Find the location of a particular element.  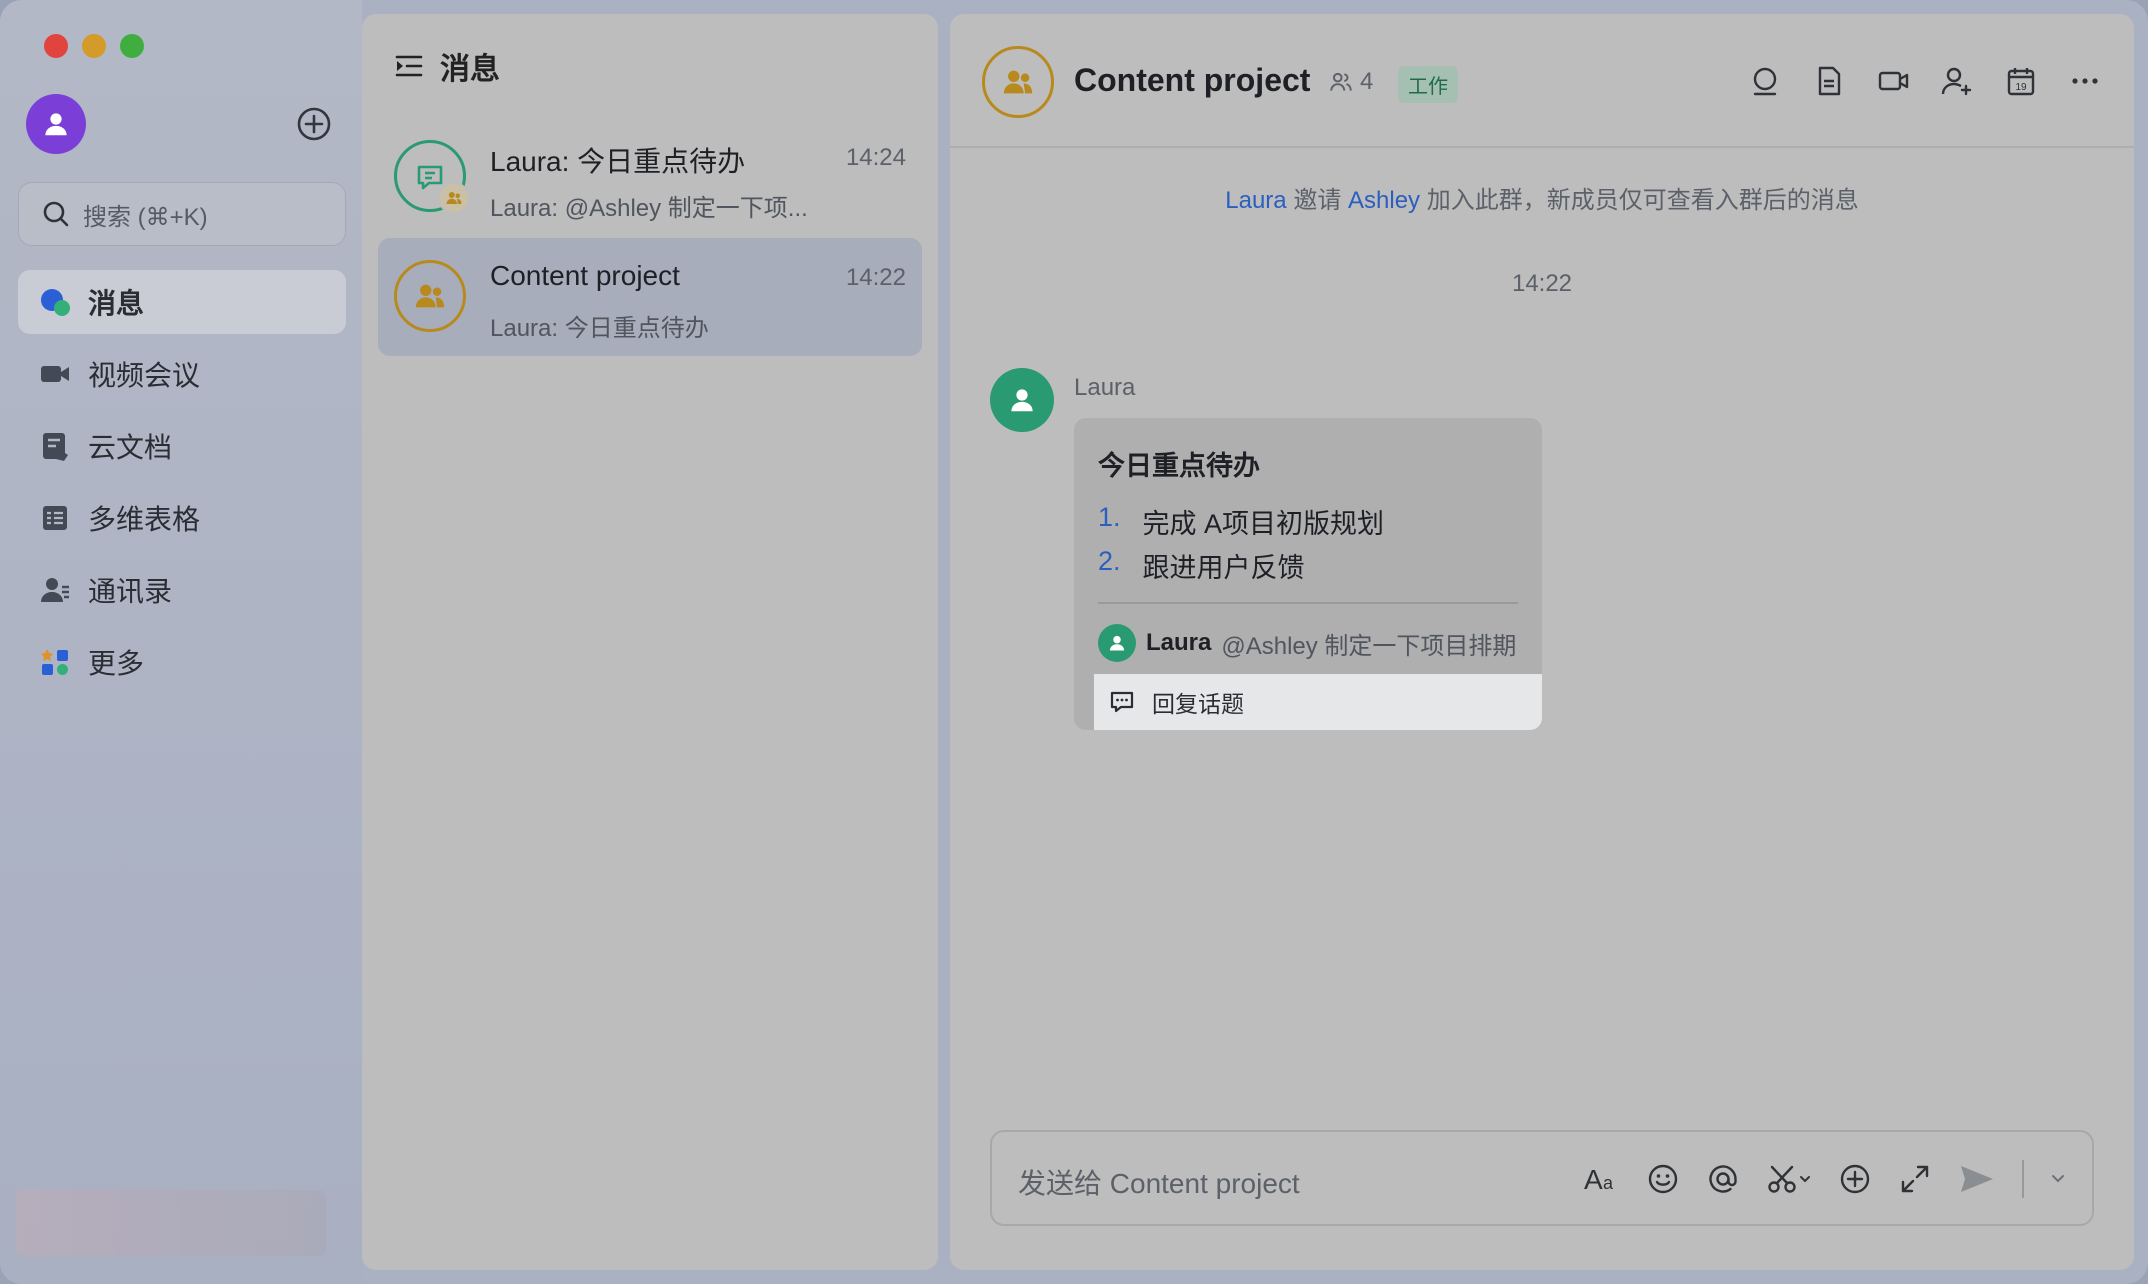

at-sign-icon is located at coordinates (1723, 1179).